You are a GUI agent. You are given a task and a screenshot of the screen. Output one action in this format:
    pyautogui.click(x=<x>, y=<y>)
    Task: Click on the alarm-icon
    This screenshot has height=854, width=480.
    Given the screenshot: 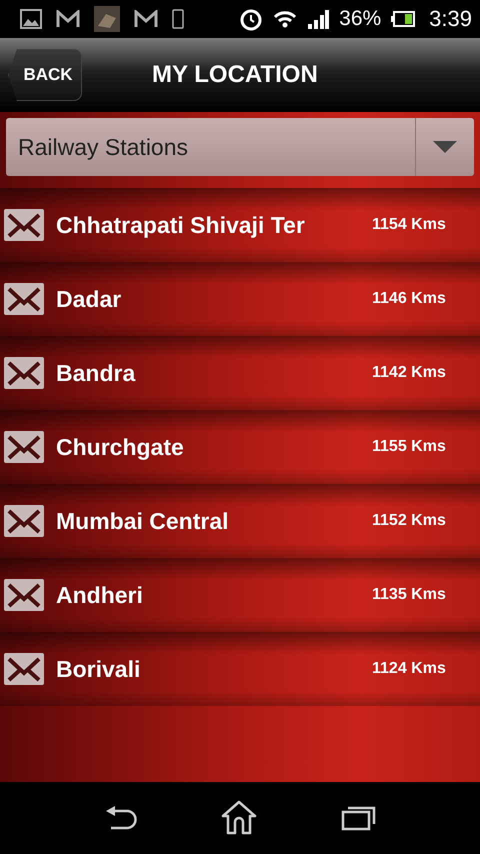 What is the action you would take?
    pyautogui.click(x=251, y=19)
    